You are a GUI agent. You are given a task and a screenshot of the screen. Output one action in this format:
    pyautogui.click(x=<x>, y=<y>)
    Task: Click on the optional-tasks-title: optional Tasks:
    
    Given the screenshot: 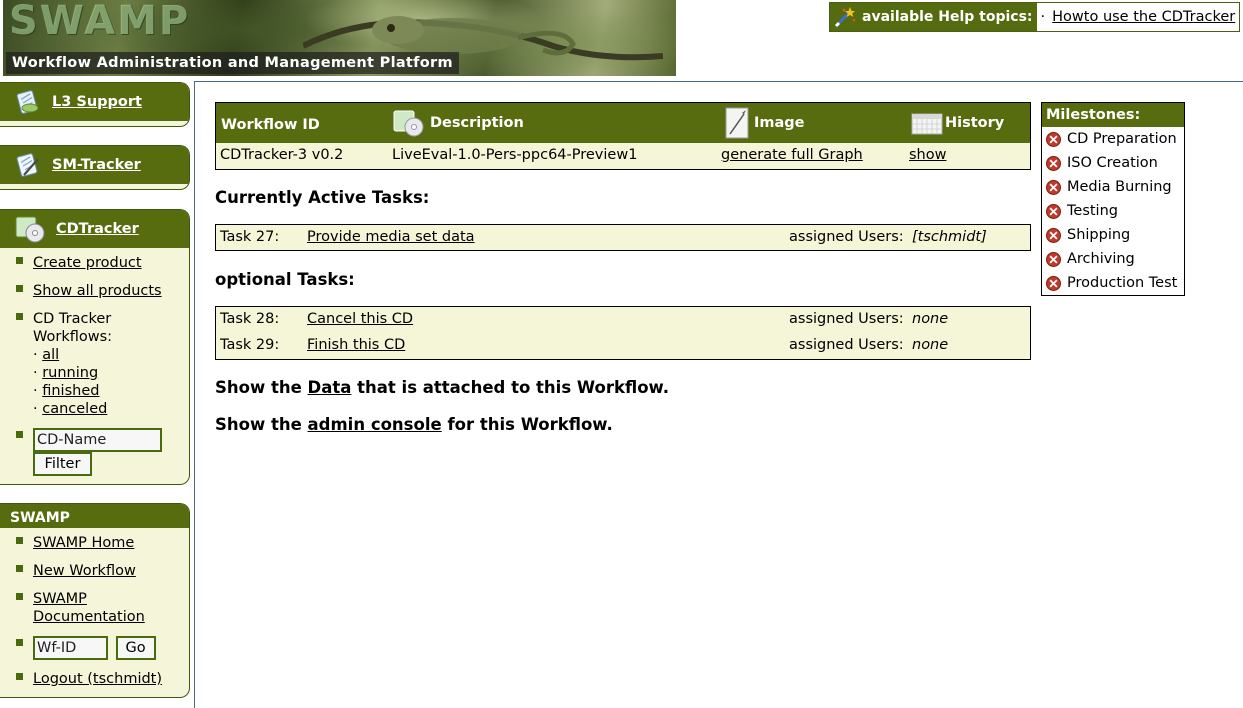 What is the action you would take?
    pyautogui.click(x=285, y=279)
    